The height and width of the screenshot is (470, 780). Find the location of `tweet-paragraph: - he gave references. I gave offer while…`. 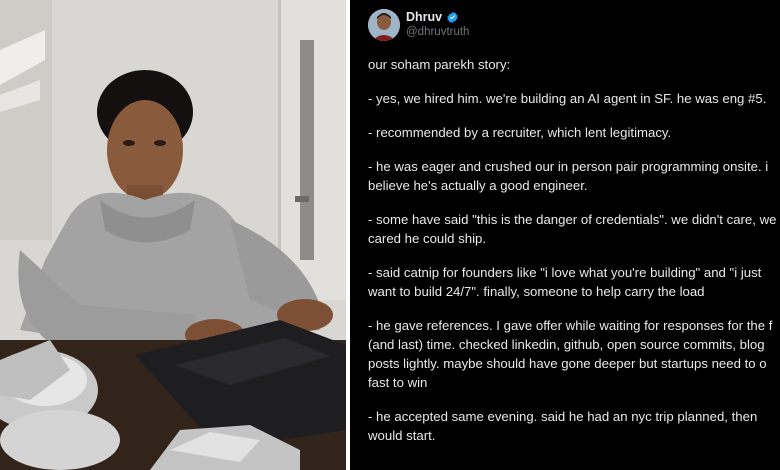

tweet-paragraph: - he gave references. I gave offer while… is located at coordinates (574, 354).